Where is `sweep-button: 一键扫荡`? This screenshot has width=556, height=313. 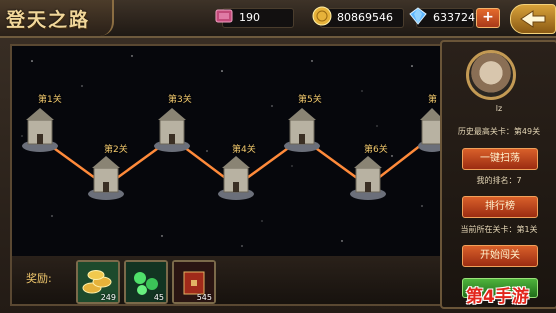 sweep-button: 一键扫荡 is located at coordinates (500, 159).